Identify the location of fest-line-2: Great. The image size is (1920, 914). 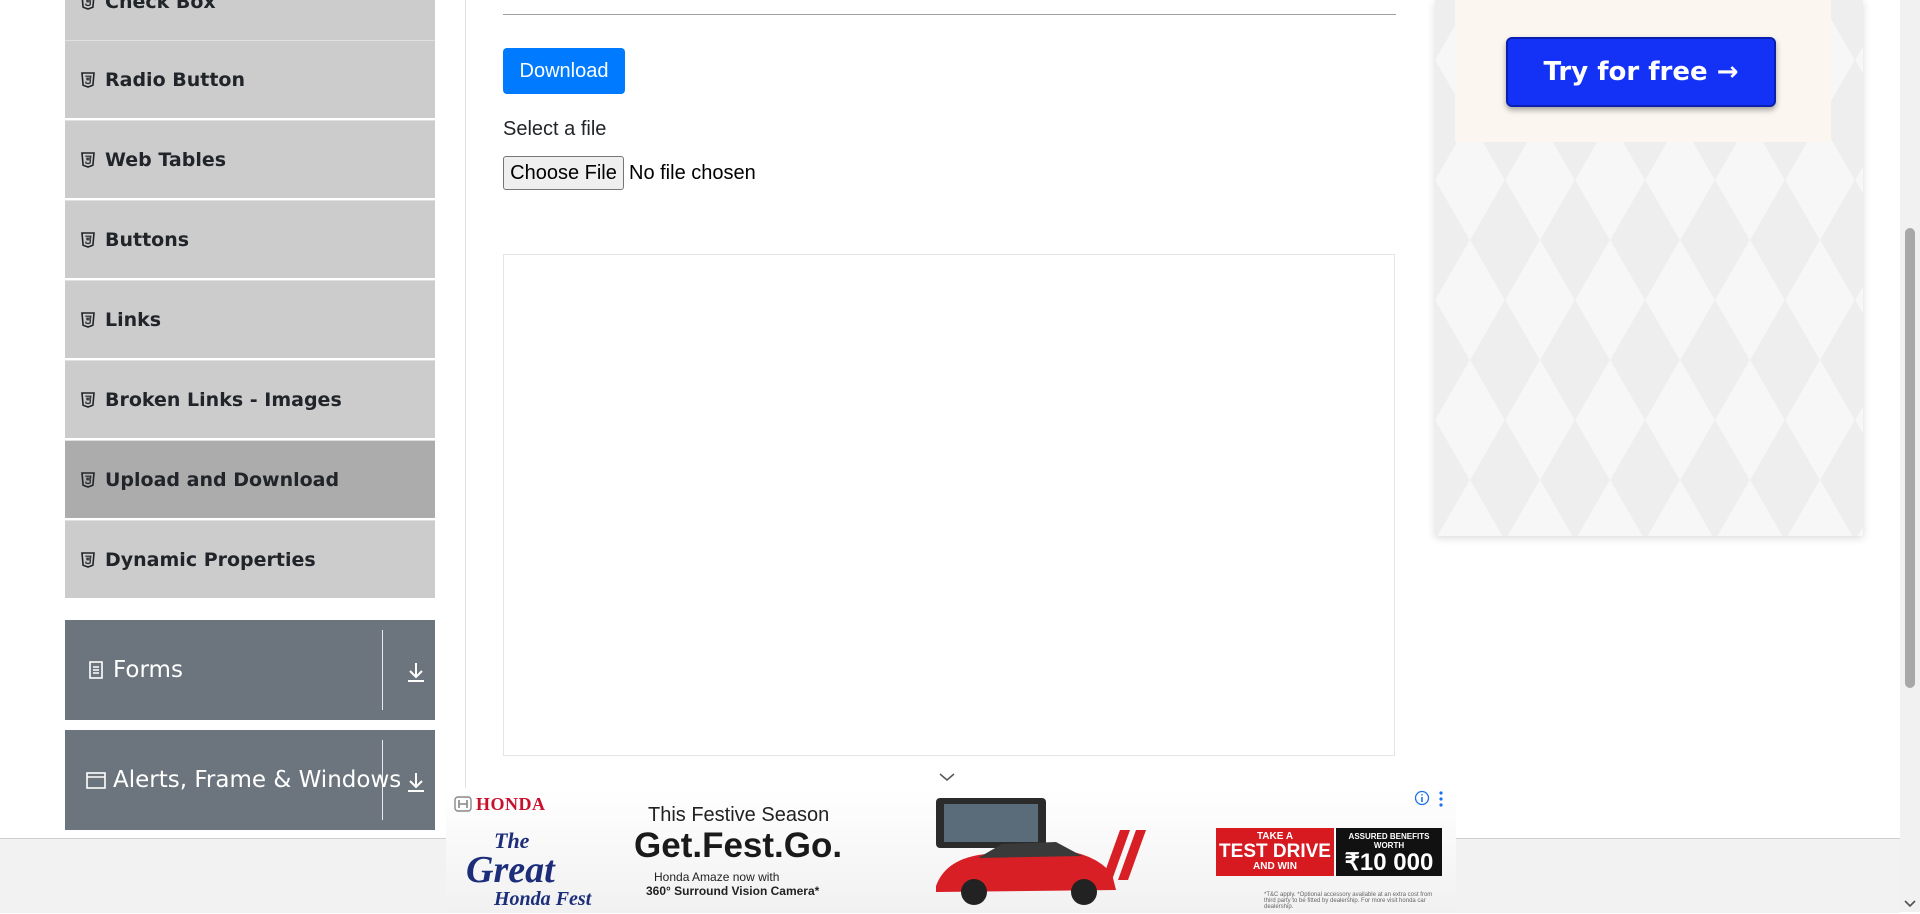
(510, 870).